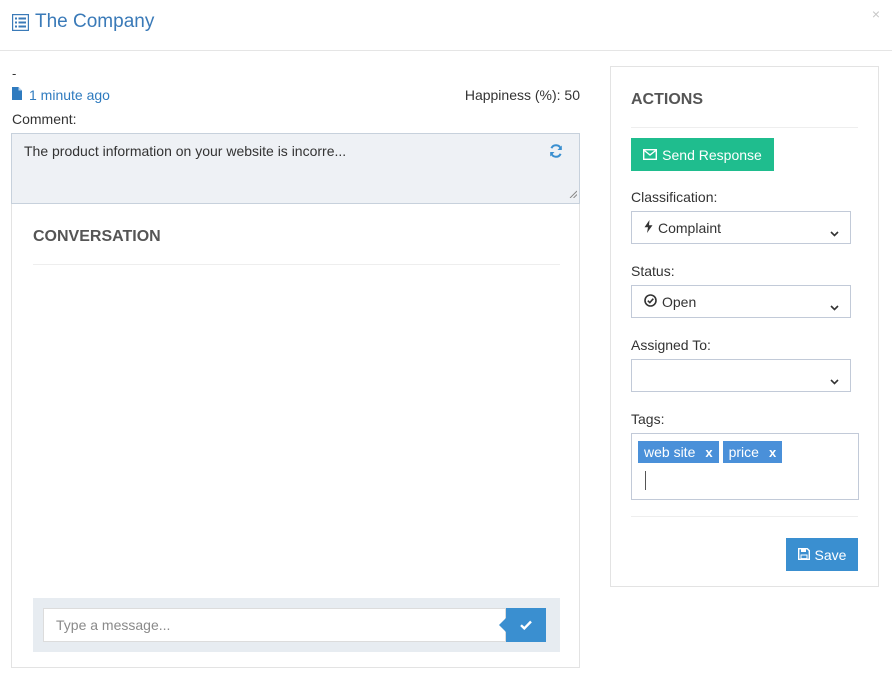 Image resolution: width=892 pixels, height=681 pixels. I want to click on envelope-icon, so click(650, 155).